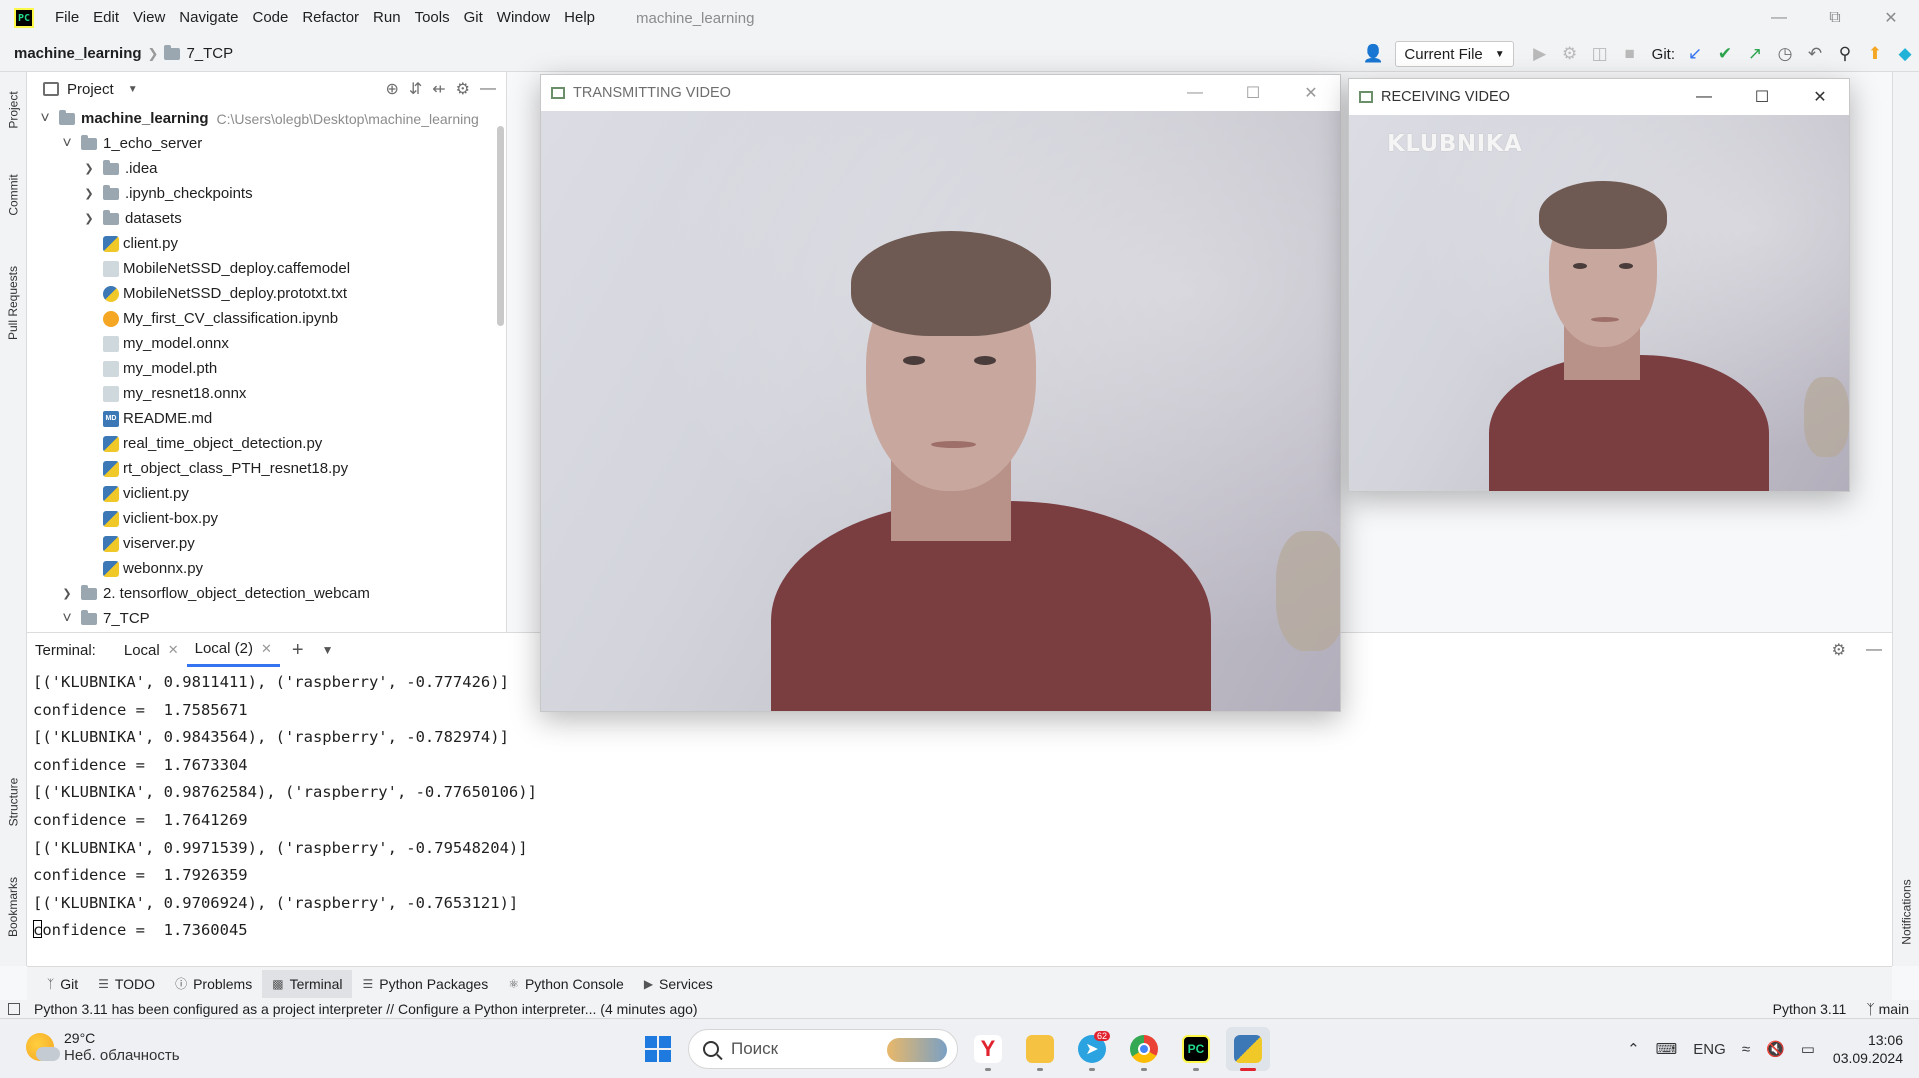  I want to click on git-push-icon: ↗, so click(1755, 54).